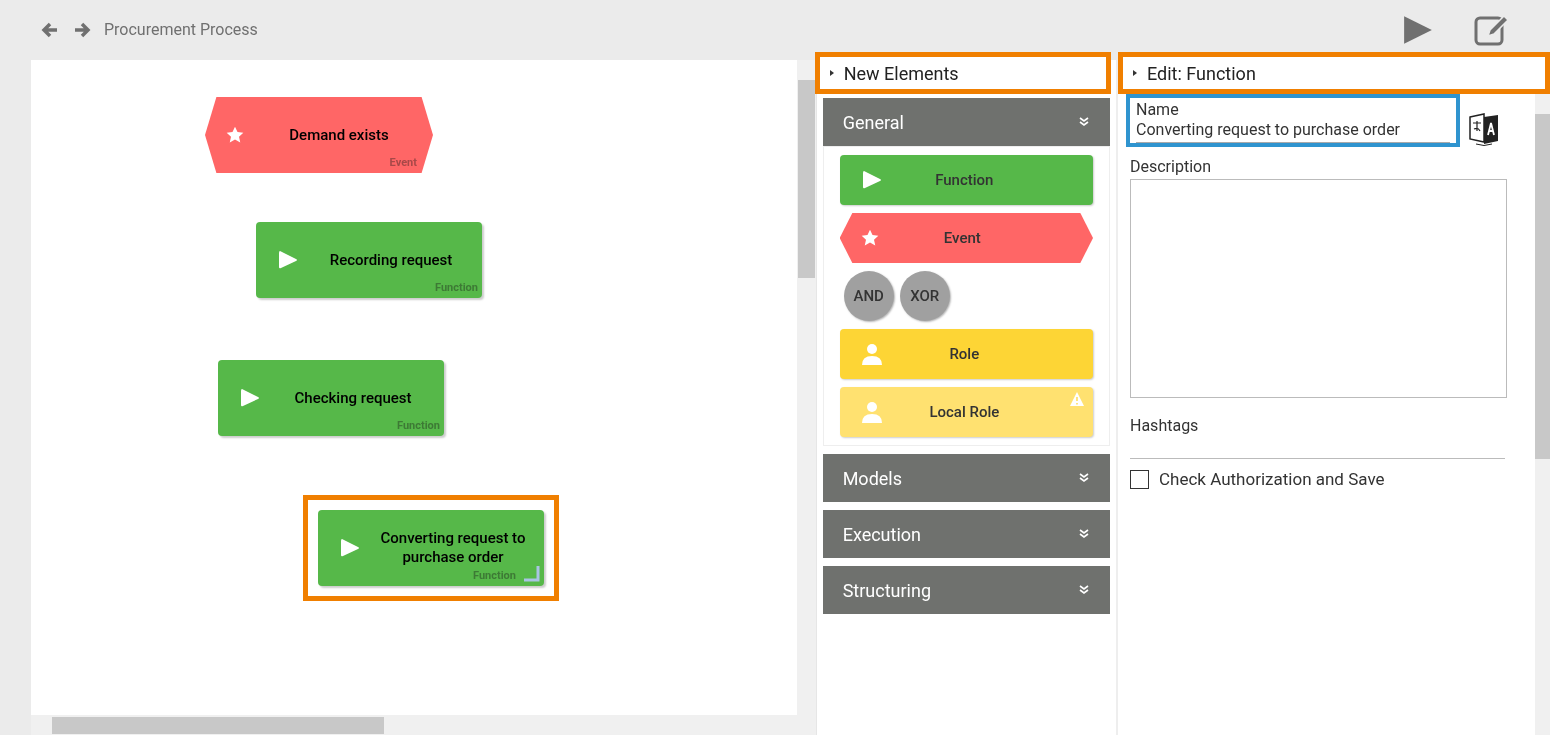 The width and height of the screenshot is (1550, 735). What do you see at coordinates (1318, 288) in the screenshot?
I see `description-field` at bounding box center [1318, 288].